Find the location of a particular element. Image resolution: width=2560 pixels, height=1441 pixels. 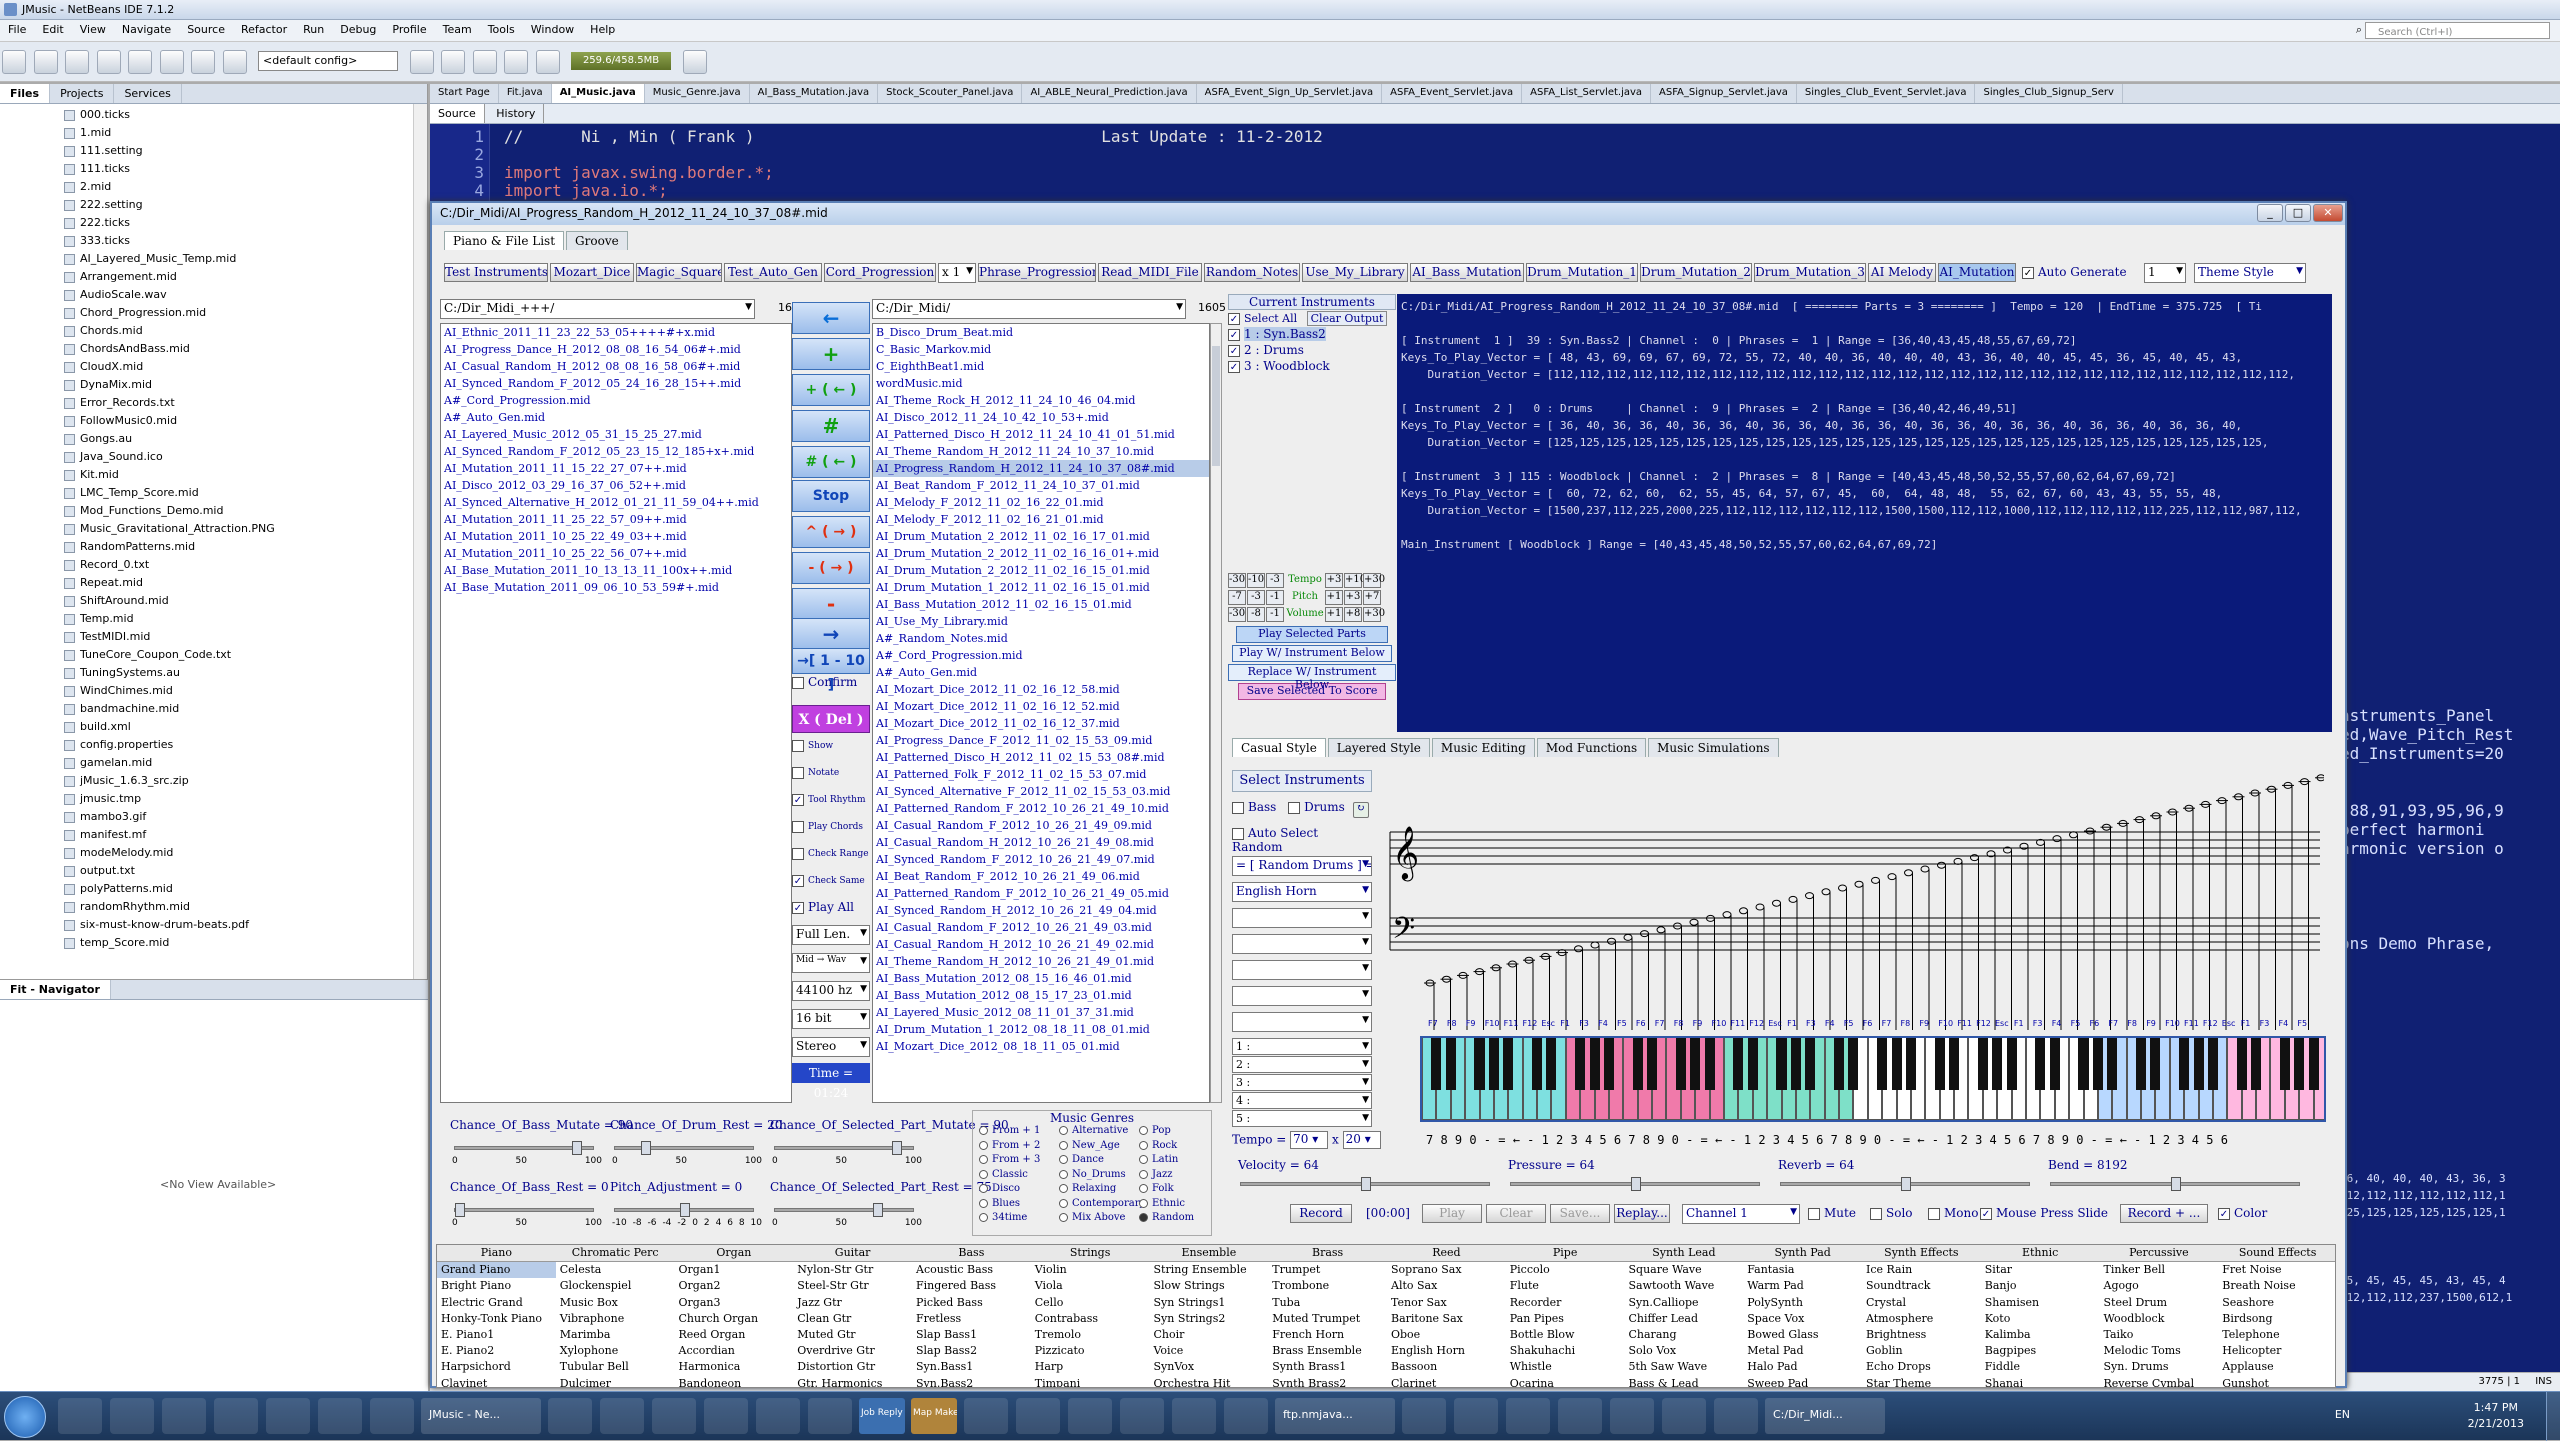

instrument-cell: Pizzicato is located at coordinates (1090, 1351).